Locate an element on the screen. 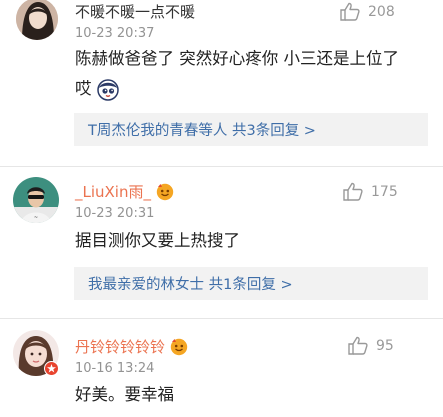 Image resolution: width=443 pixels, height=417 pixels. comment-text: 据目测你又要上热搜了 is located at coordinates (157, 240).